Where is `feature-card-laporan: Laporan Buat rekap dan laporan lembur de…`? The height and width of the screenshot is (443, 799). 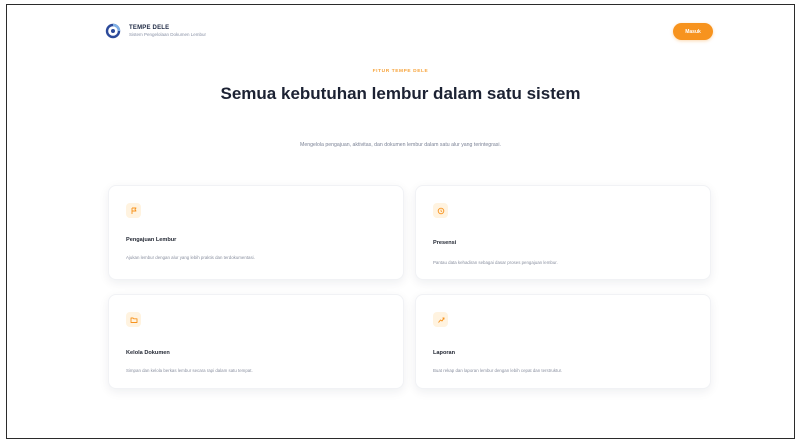
feature-card-laporan: Laporan Buat rekap dan laporan lembur de… is located at coordinates (563, 341).